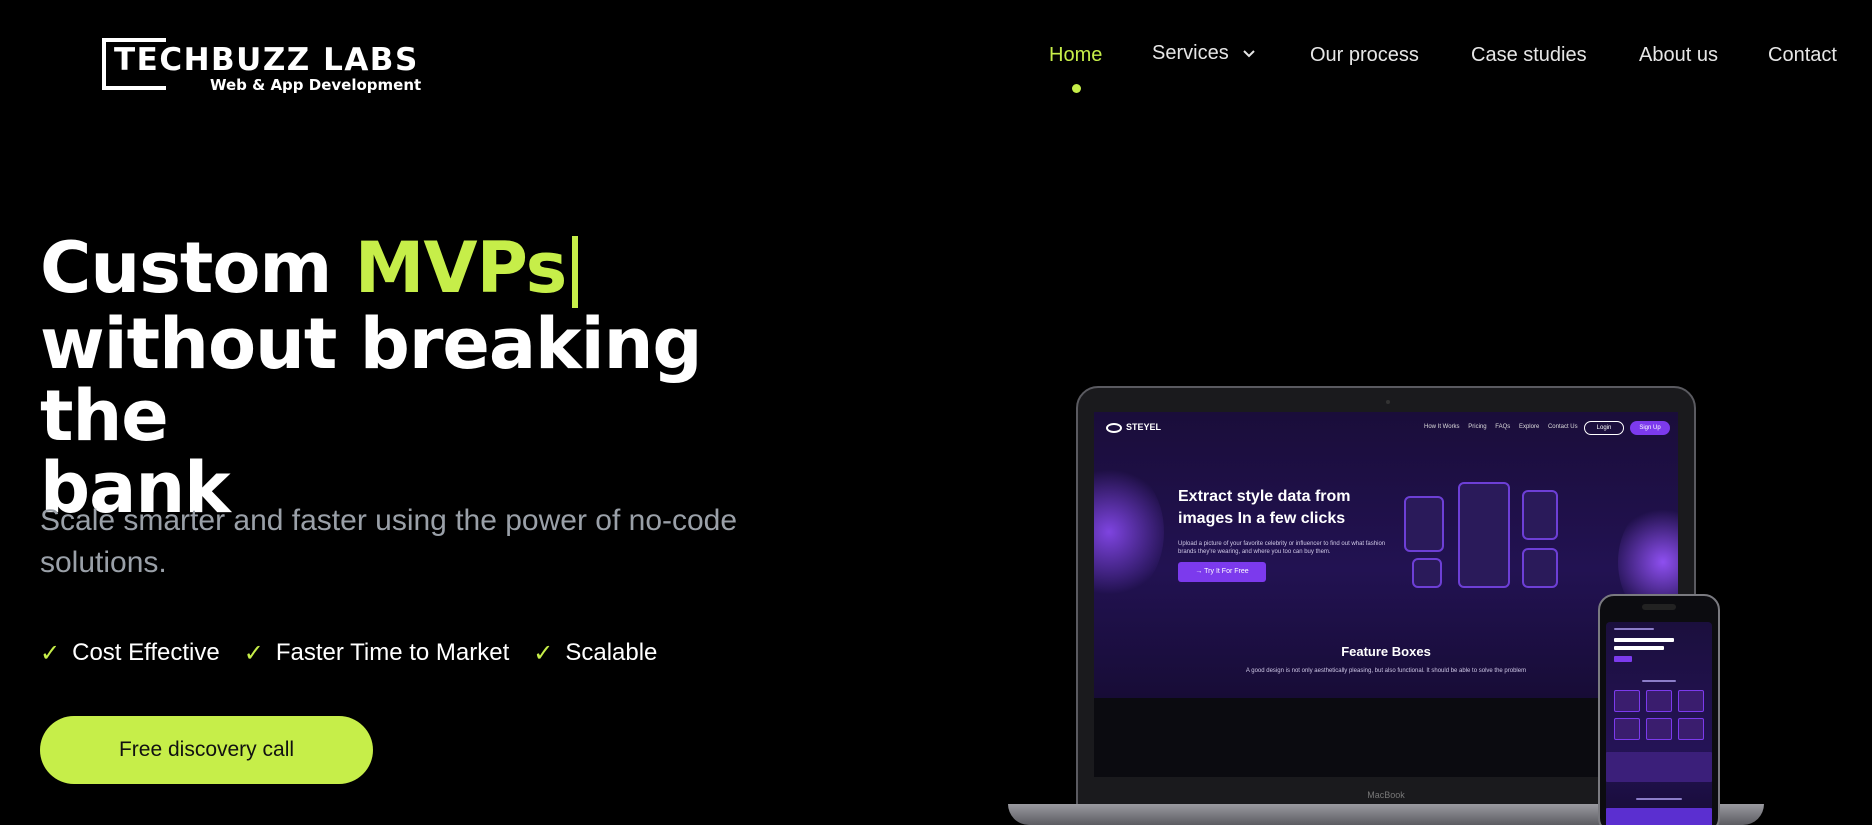 This screenshot has height=825, width=1872. I want to click on phone-button, so click(1623, 659).